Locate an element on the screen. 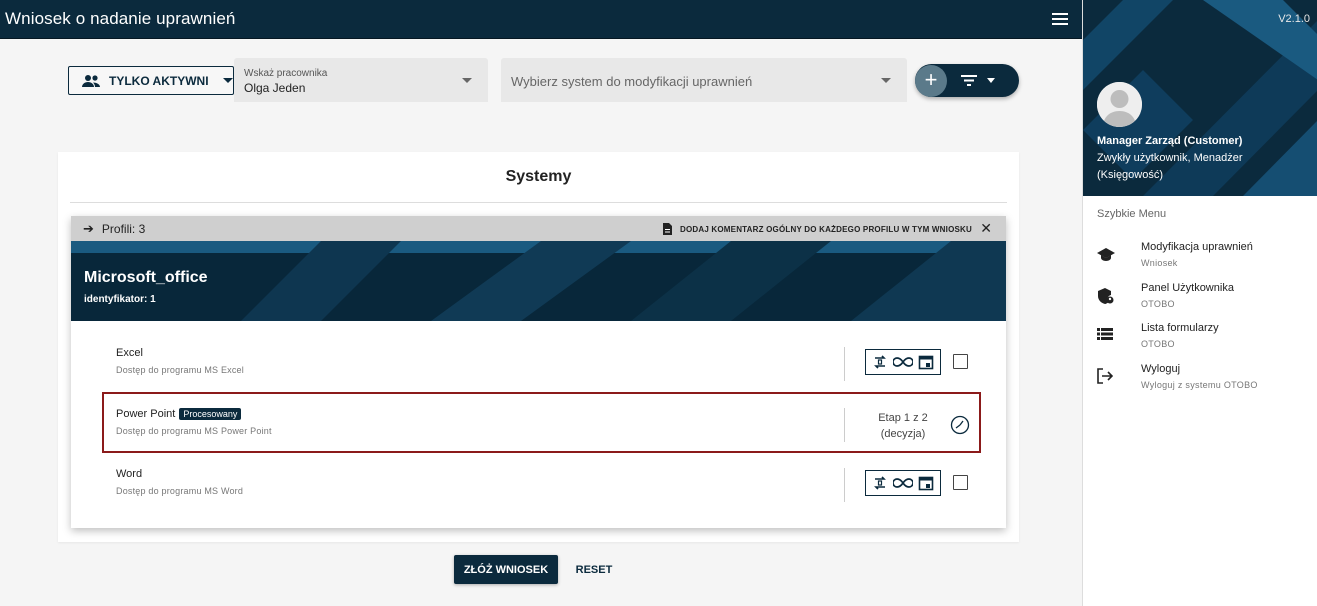 This screenshot has height=606, width=1317. arrow-right-icon: ➔ is located at coordinates (88, 229).